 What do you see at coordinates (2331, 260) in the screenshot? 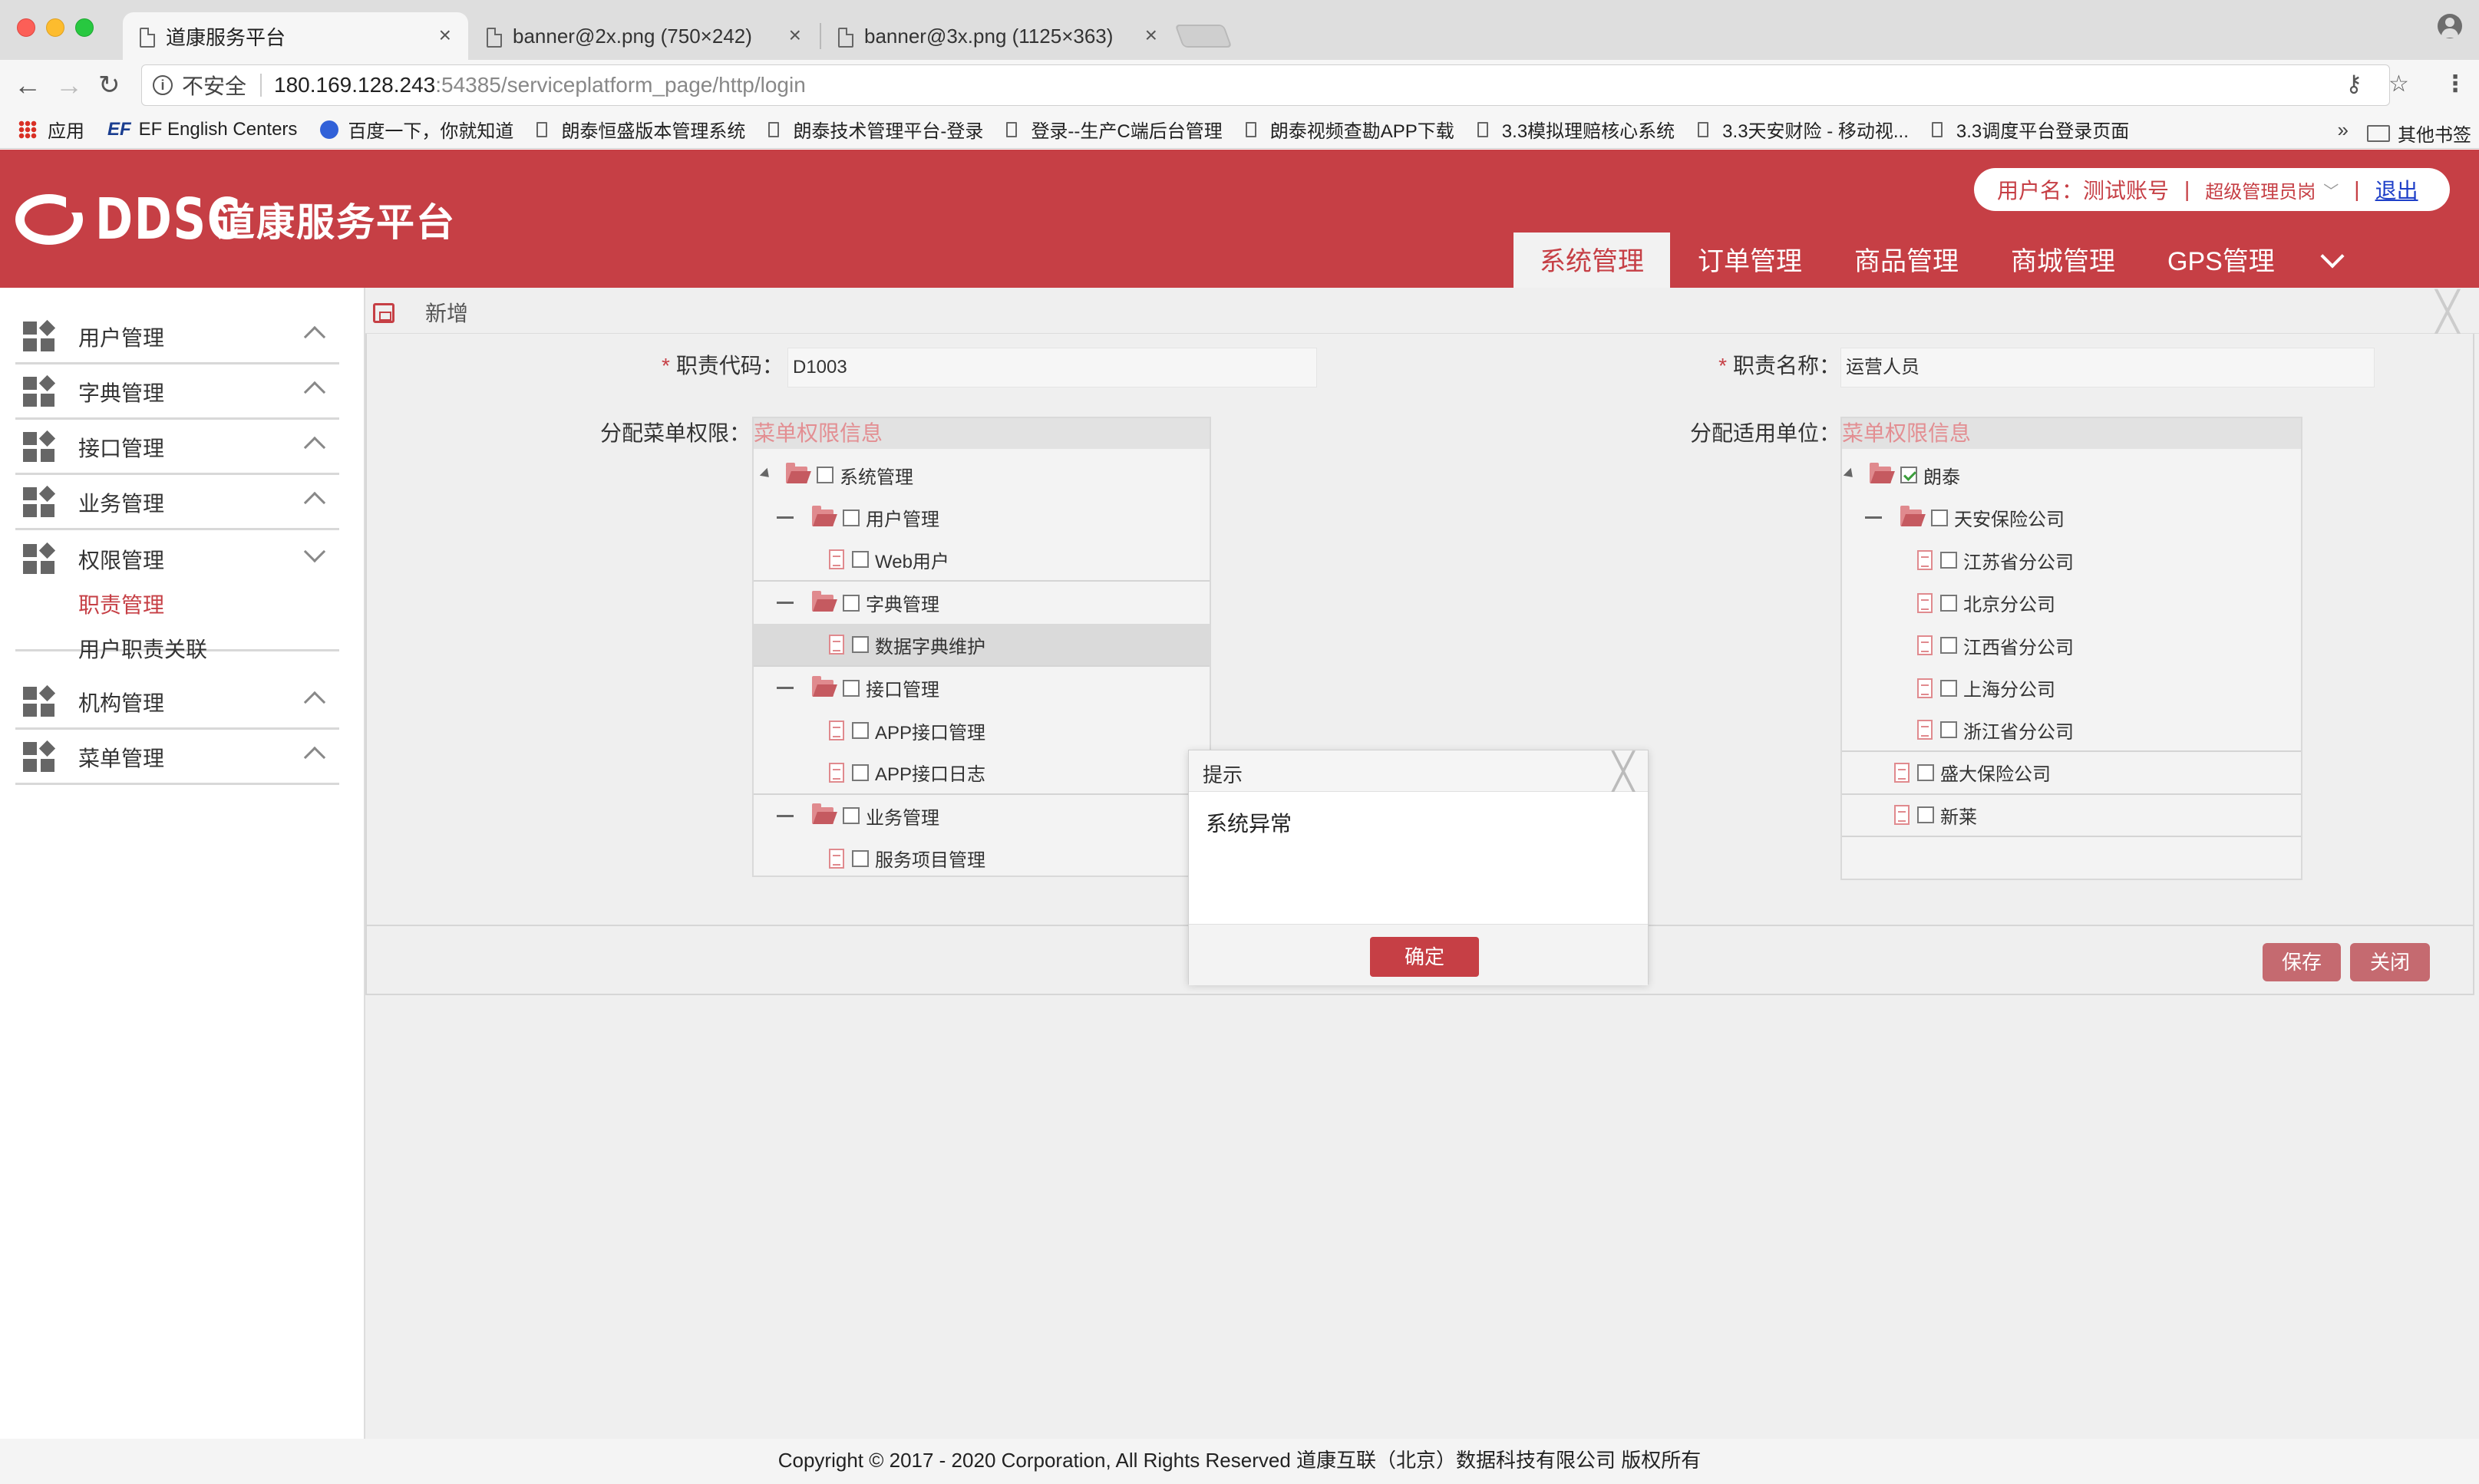
I see `nav-more-chevron-icon` at bounding box center [2331, 260].